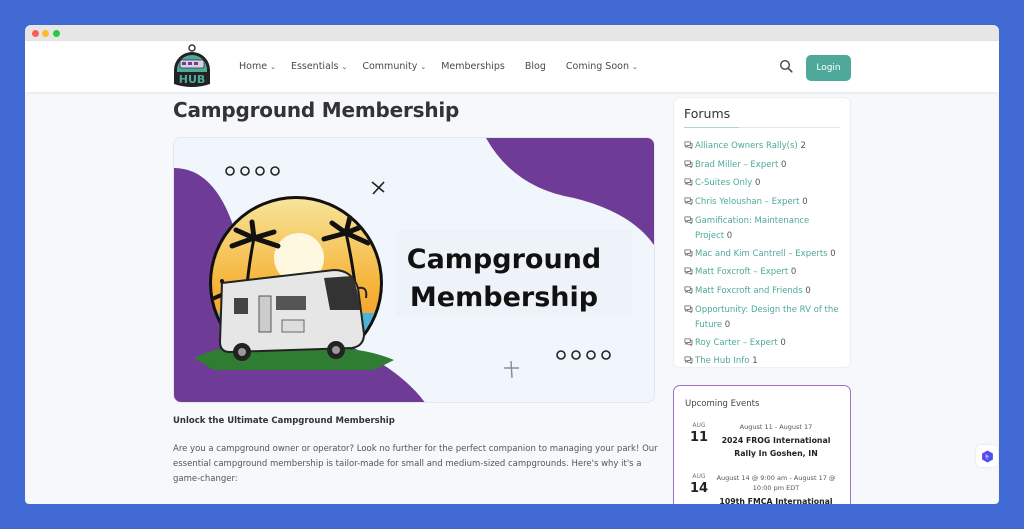 This screenshot has height=529, width=1024. I want to click on event-time: August 11 - August 17, so click(776, 427).